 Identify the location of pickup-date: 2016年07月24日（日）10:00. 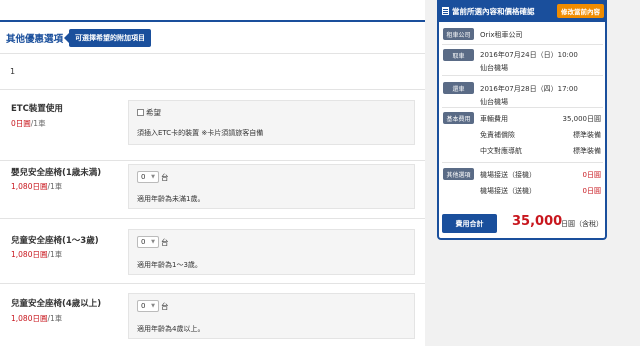
(529, 55).